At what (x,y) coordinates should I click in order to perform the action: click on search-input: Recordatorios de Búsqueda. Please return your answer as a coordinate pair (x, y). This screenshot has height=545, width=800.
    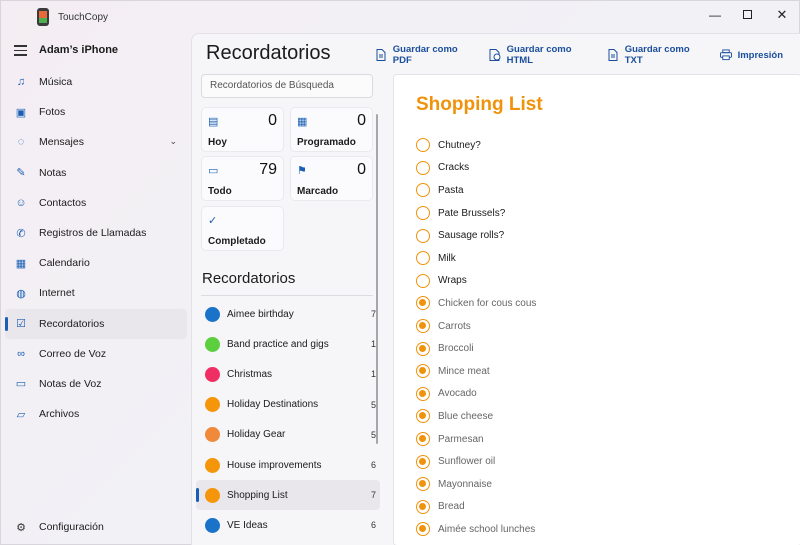
    Looking at the image, I should click on (287, 86).